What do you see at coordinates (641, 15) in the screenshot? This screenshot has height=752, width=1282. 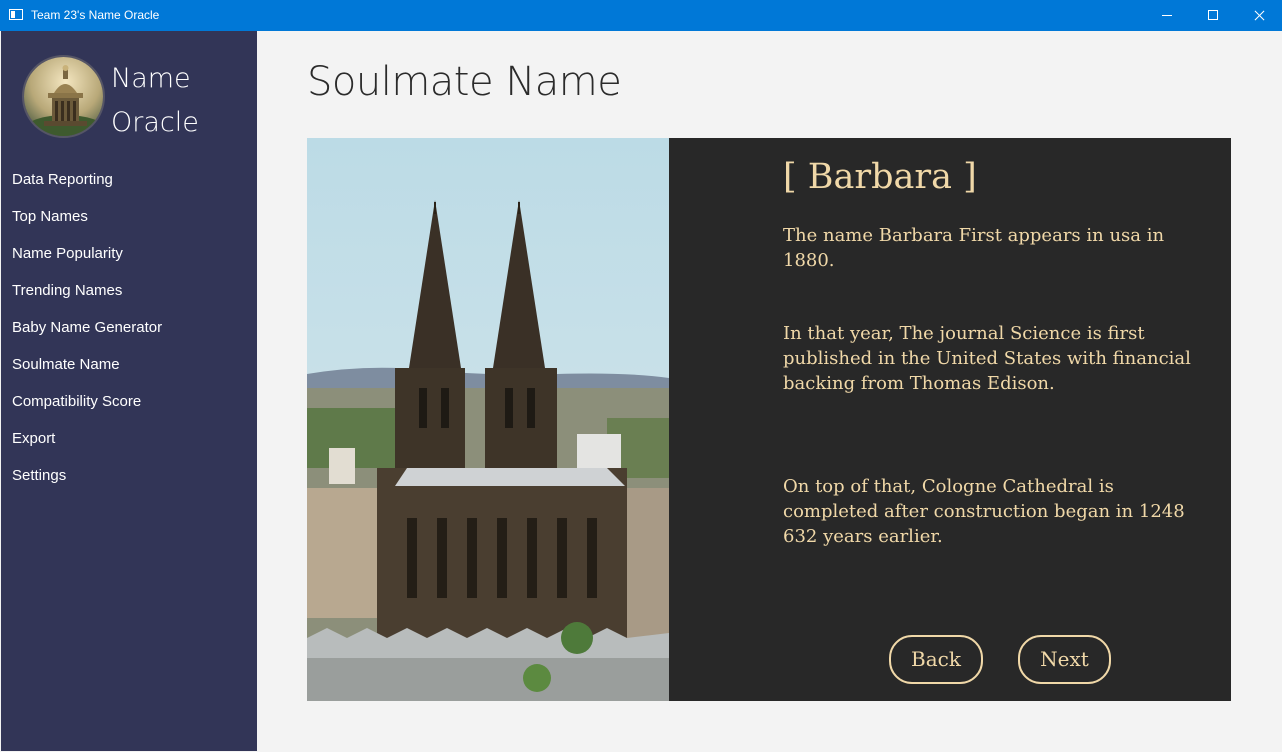 I see `window-titlebar: Team 23's Name Oracle` at bounding box center [641, 15].